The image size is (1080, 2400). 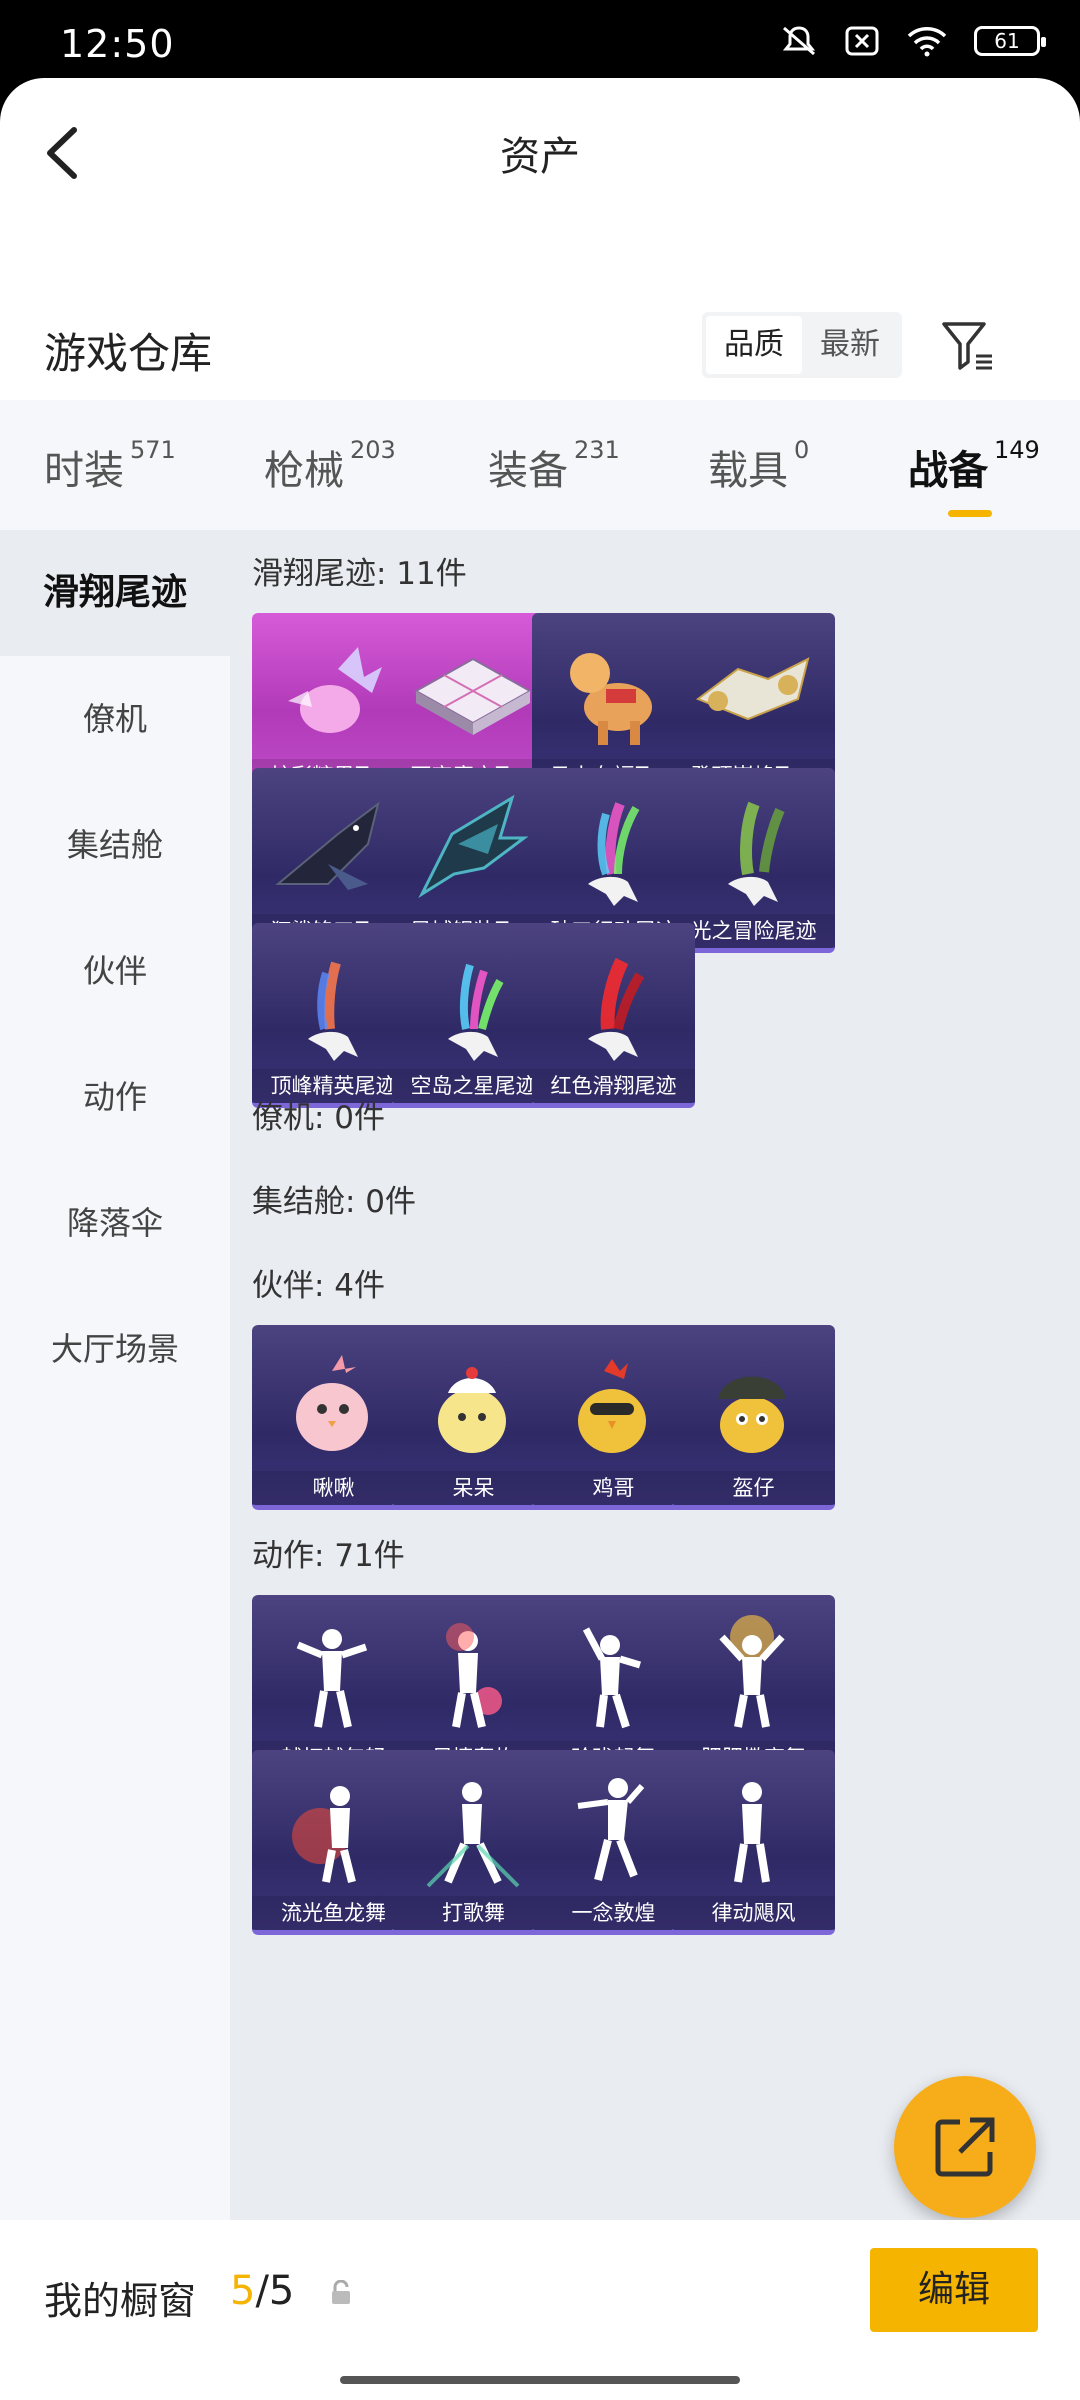 What do you see at coordinates (115, 593) in the screenshot?
I see `sidebar-item-trail: 滑翔尾迹` at bounding box center [115, 593].